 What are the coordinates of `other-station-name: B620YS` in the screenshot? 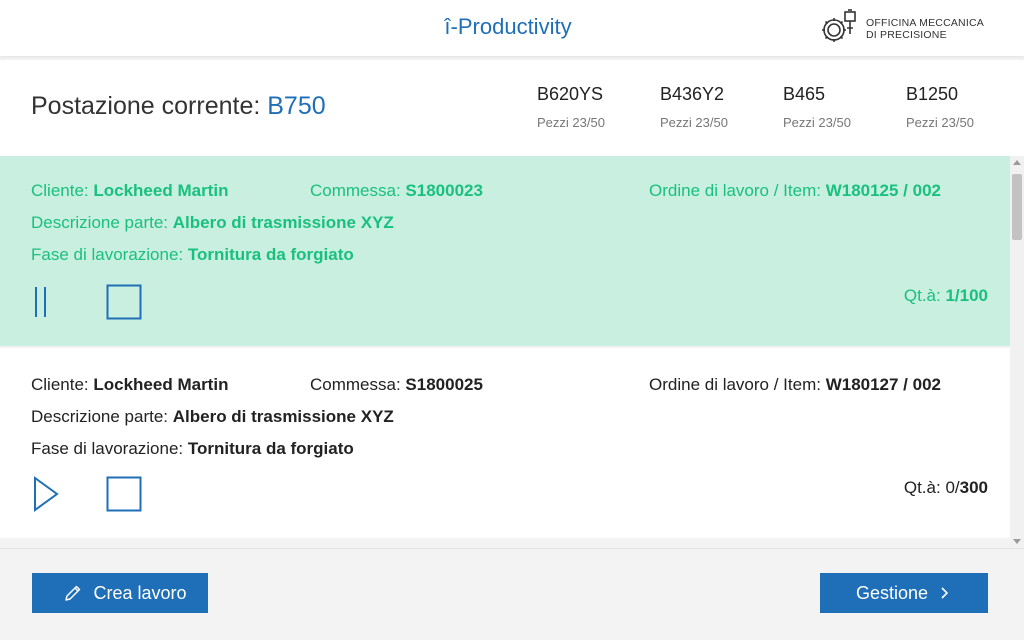 It's located at (570, 94).